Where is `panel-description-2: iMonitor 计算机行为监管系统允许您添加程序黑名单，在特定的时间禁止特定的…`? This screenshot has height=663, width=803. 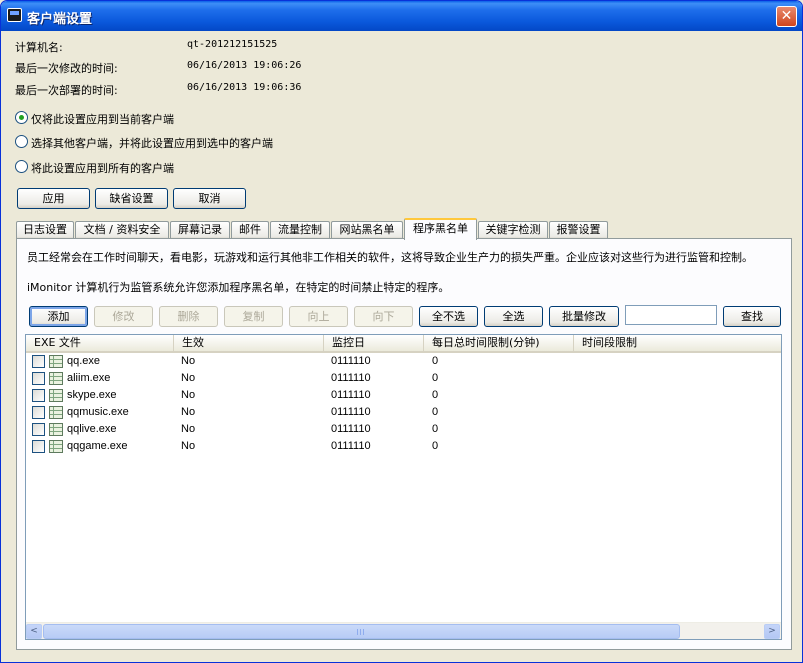
panel-description-2: iMonitor 计算机行为监管系统允许您添加程序黑名单，在特定的时间禁止特定的… is located at coordinates (238, 287).